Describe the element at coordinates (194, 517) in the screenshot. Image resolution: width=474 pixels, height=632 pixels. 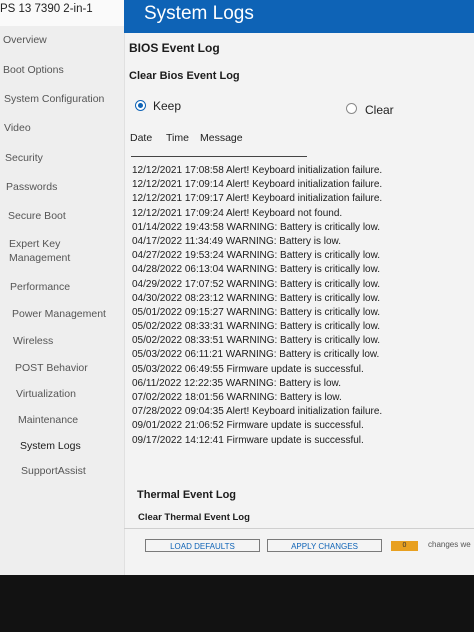
I see `clear-thermal-event-log-label: Clear Thermal Event Log` at that location.